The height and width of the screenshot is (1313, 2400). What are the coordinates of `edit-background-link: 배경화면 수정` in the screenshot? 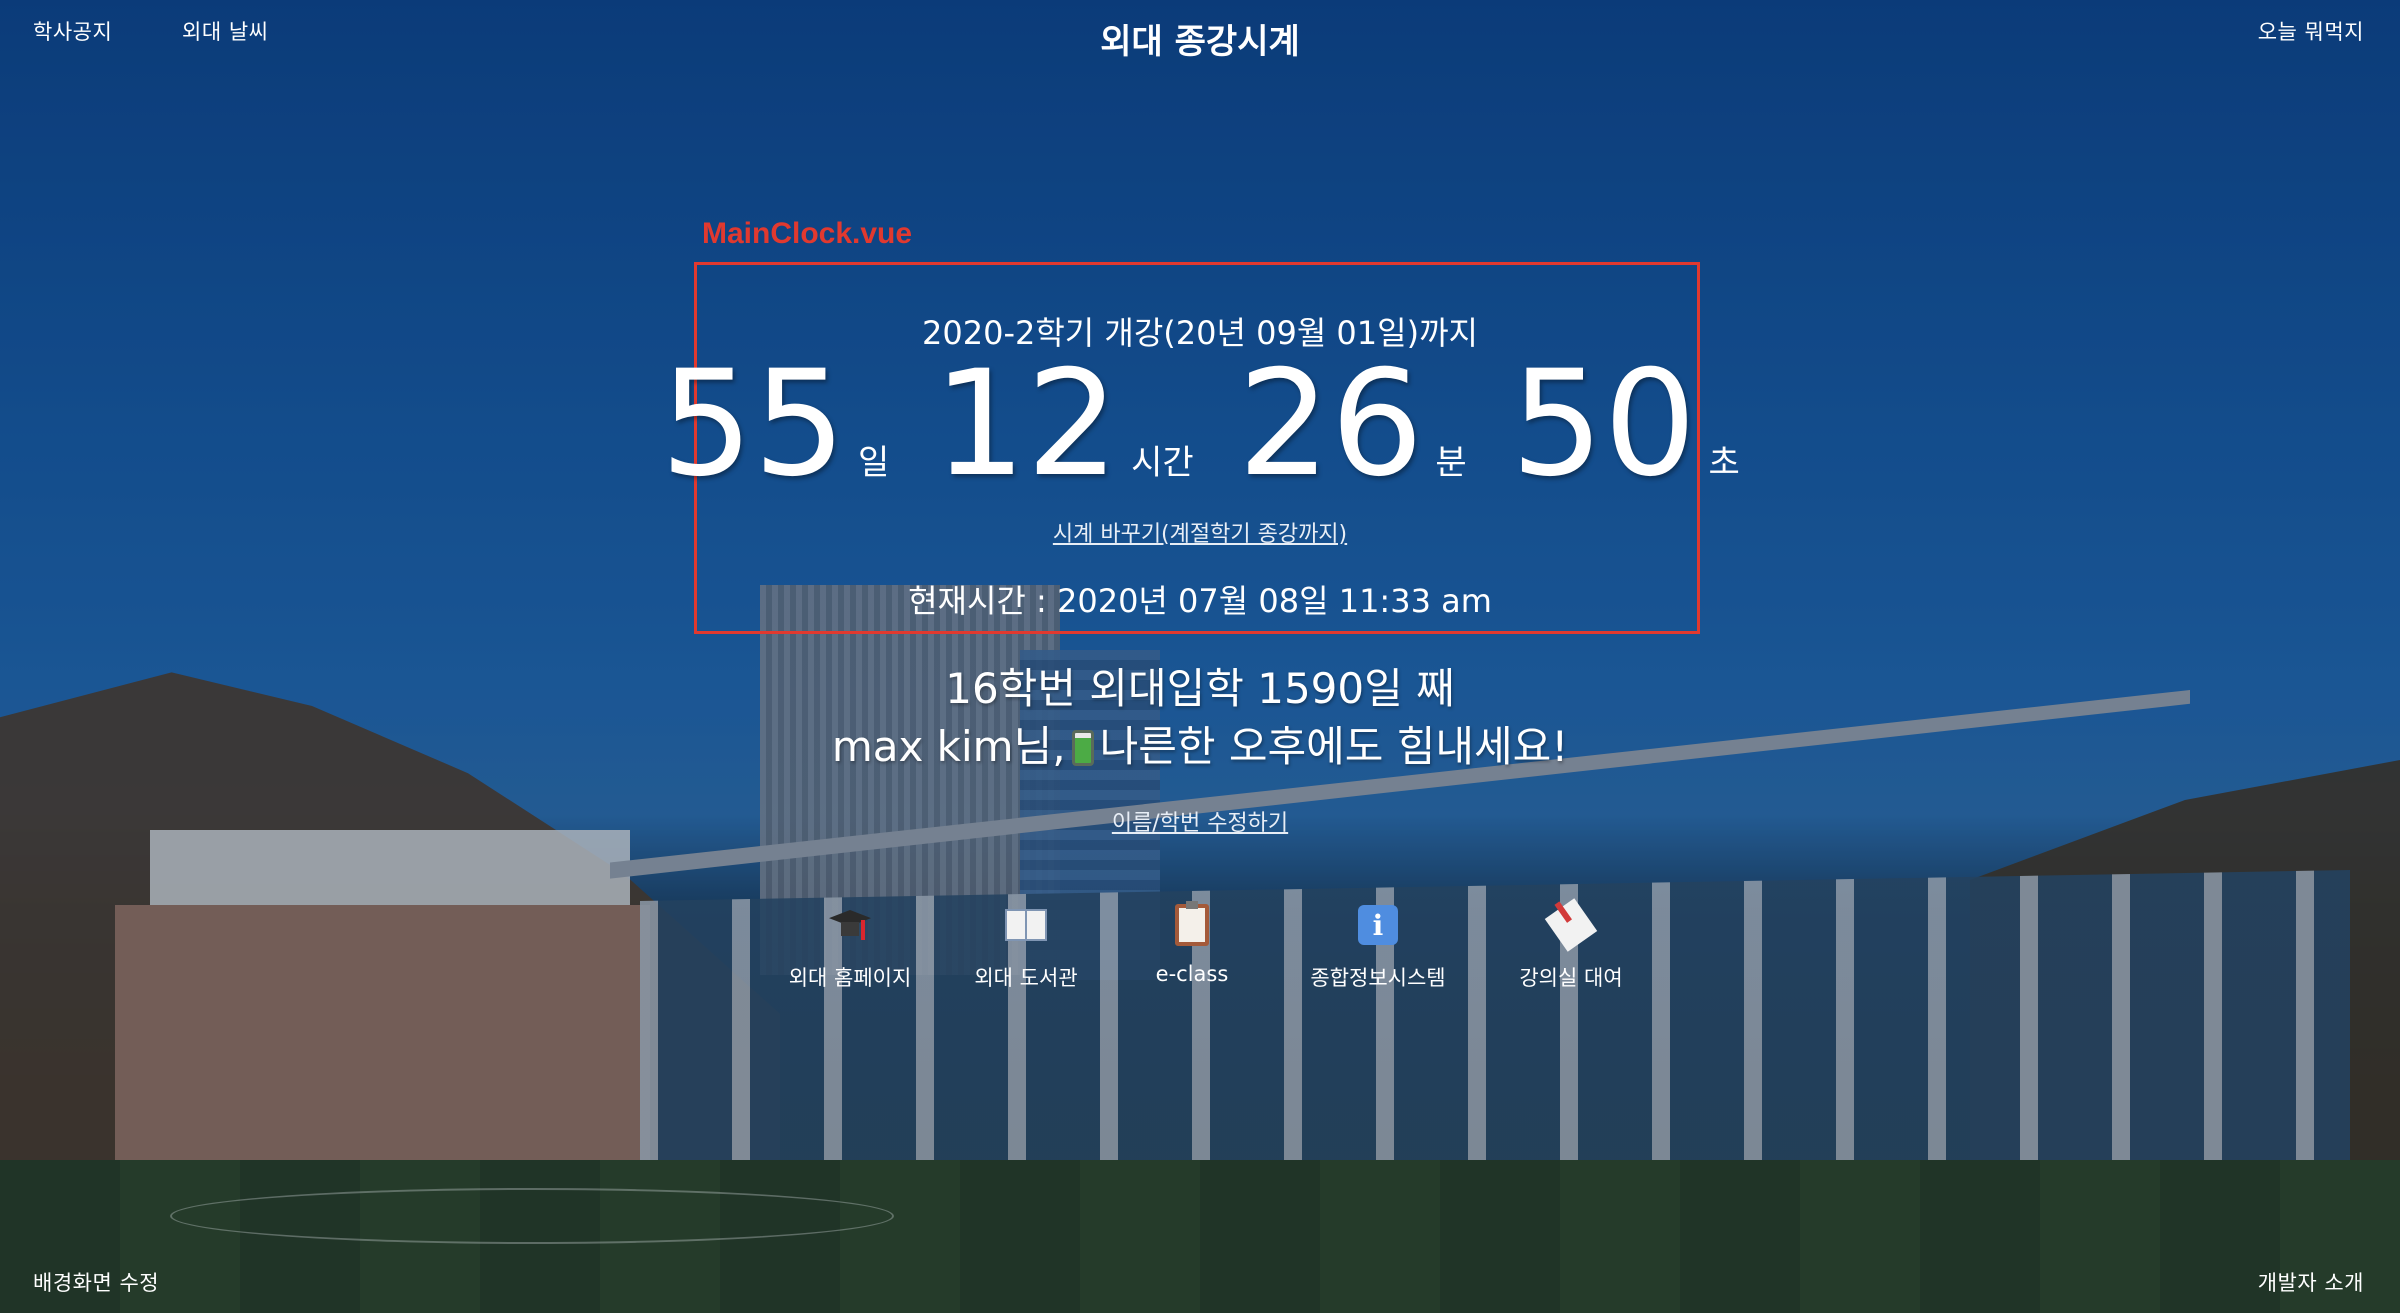 It's located at (96, 1282).